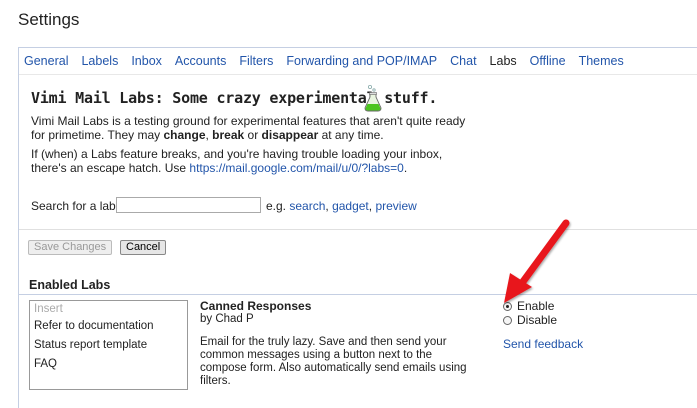  Describe the element at coordinates (601, 61) in the screenshot. I see `tab-themes: Themes` at that location.